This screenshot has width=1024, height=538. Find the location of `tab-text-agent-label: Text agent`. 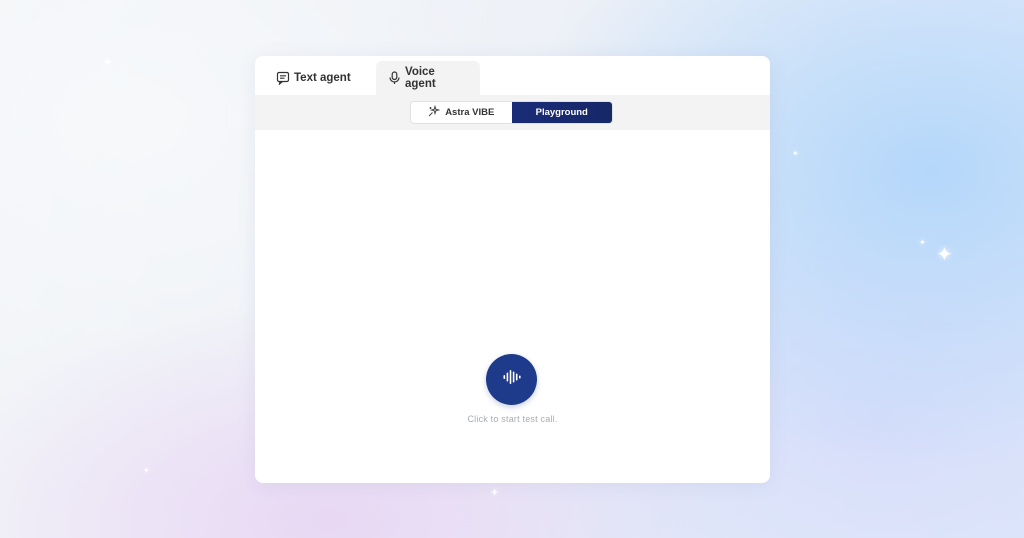

tab-text-agent-label: Text agent is located at coordinates (322, 78).